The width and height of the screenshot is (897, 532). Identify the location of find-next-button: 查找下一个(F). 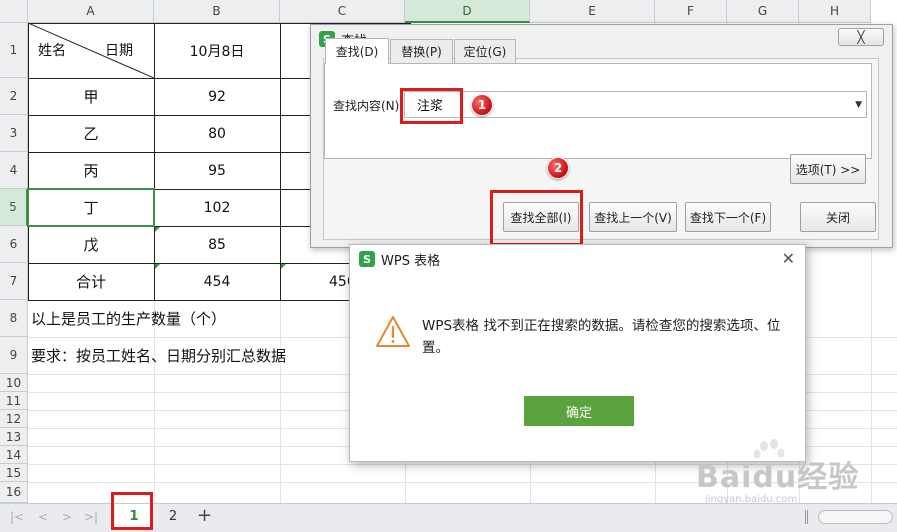
(728, 217).